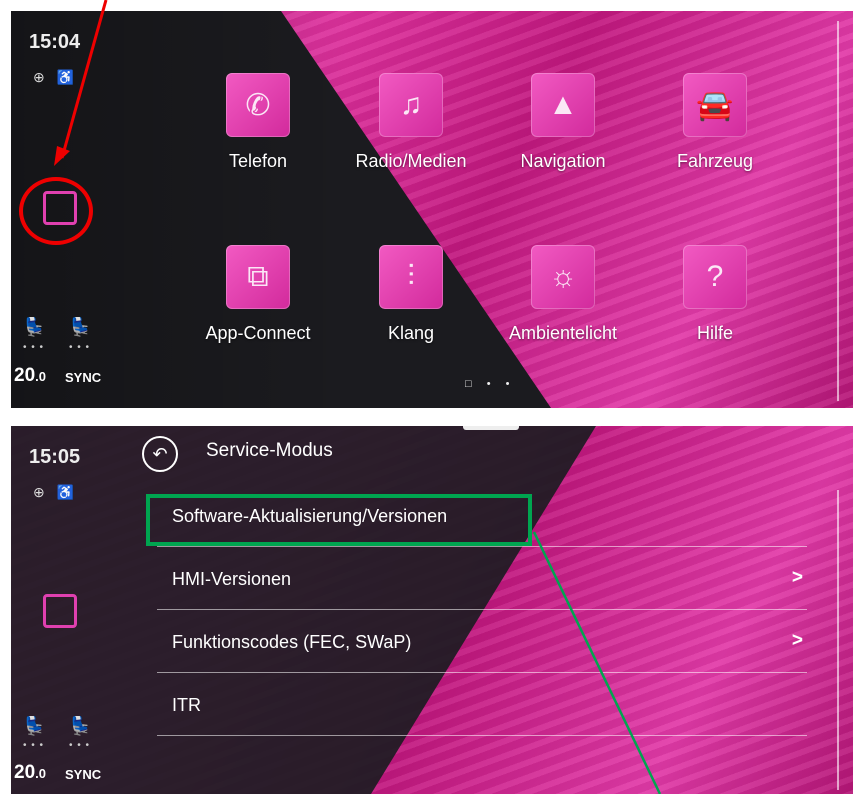  I want to click on top-pull-handle, so click(491, 428).